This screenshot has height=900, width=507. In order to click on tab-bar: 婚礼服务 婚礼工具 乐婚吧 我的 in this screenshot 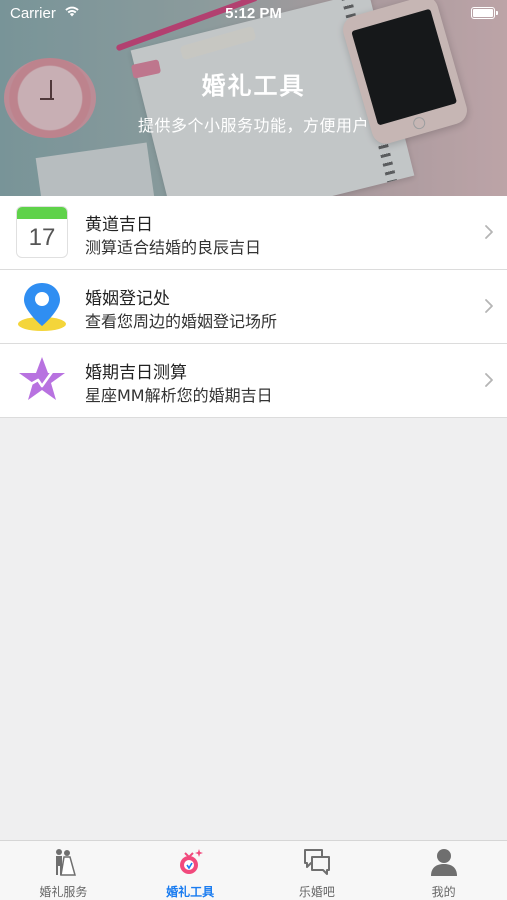, I will do `click(253, 870)`.